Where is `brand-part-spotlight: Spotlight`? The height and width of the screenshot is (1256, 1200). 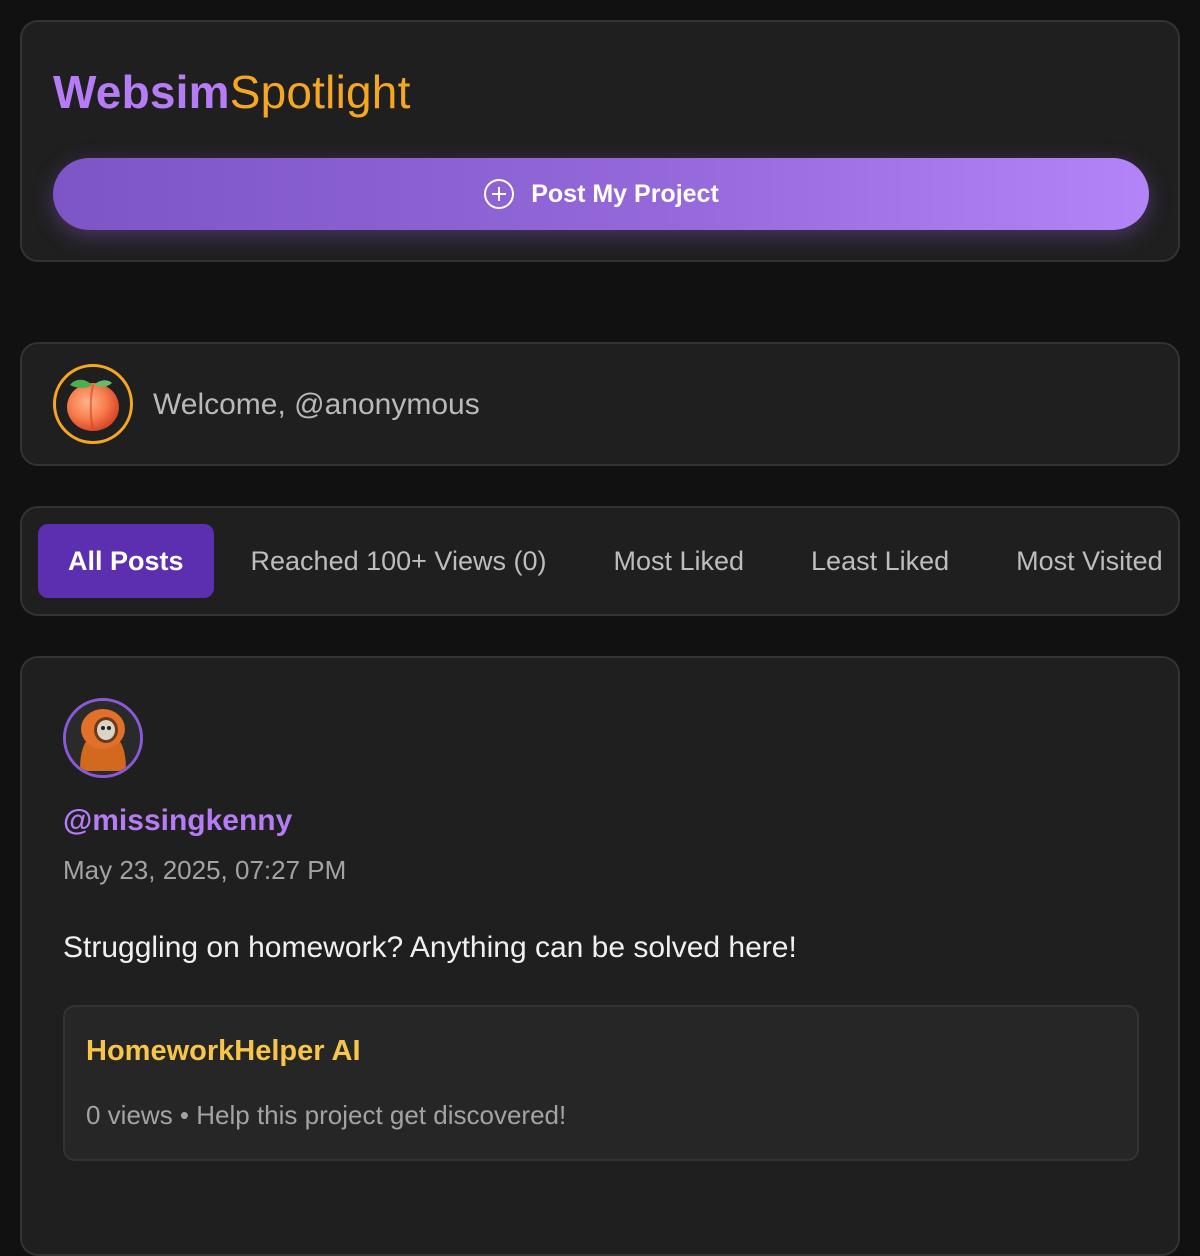 brand-part-spotlight: Spotlight is located at coordinates (320, 92).